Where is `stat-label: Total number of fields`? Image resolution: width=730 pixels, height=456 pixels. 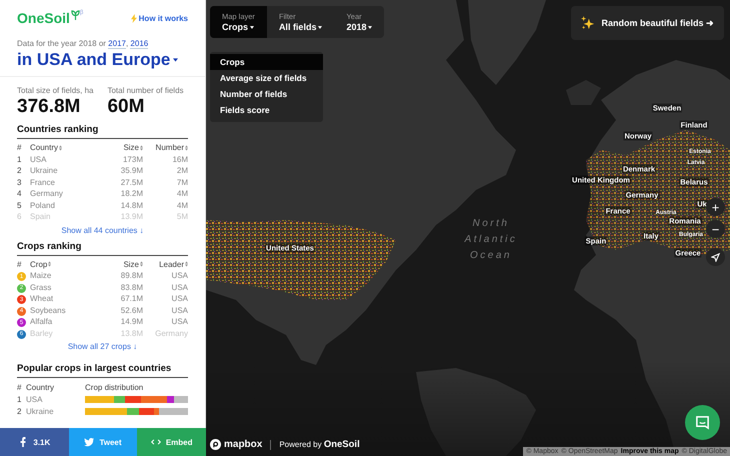 stat-label: Total number of fields is located at coordinates (145, 90).